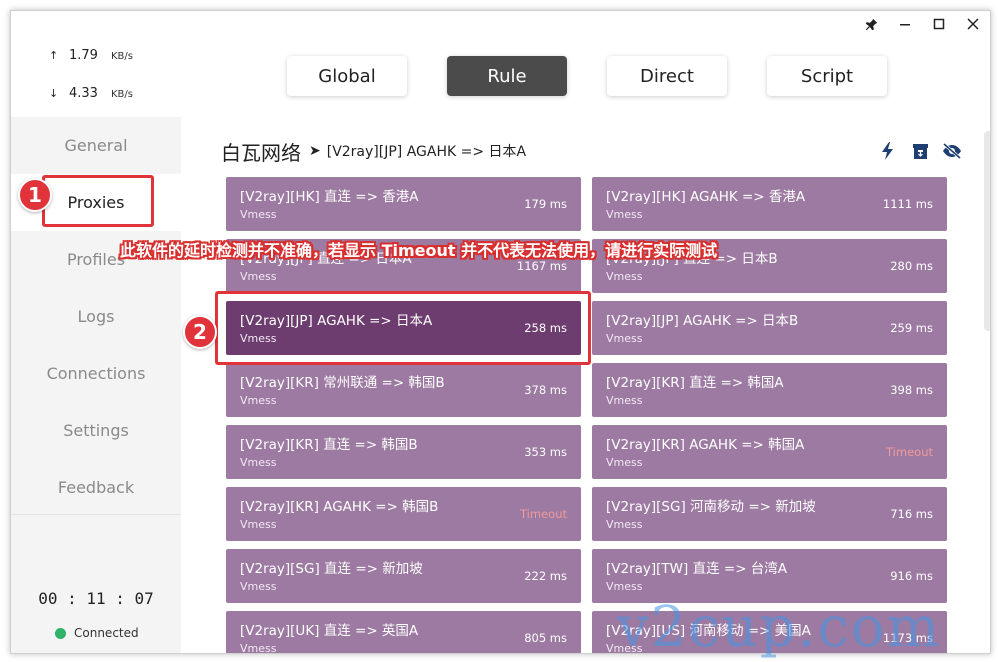 This screenshot has height=662, width=1001. Describe the element at coordinates (545, 638) in the screenshot. I see `proxy-delay: 805 ms` at that location.